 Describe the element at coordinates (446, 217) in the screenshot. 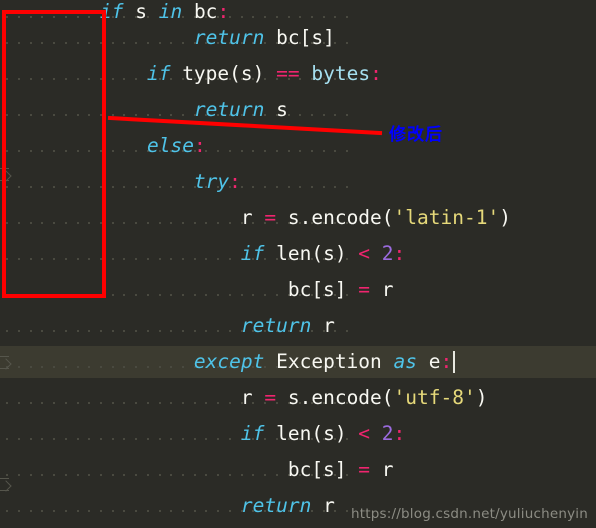

I see `code-token: 'latin-1'` at that location.